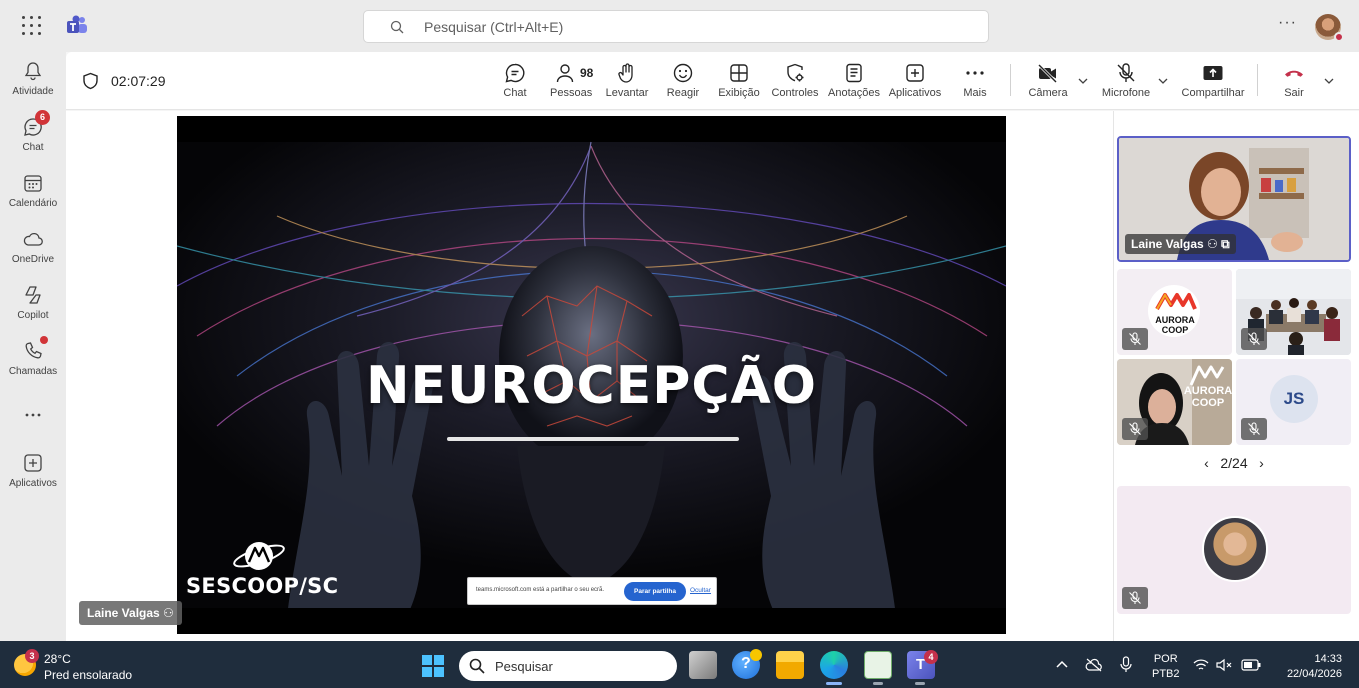  I want to click on weather-condition: Pred ensolarado, so click(88, 675).